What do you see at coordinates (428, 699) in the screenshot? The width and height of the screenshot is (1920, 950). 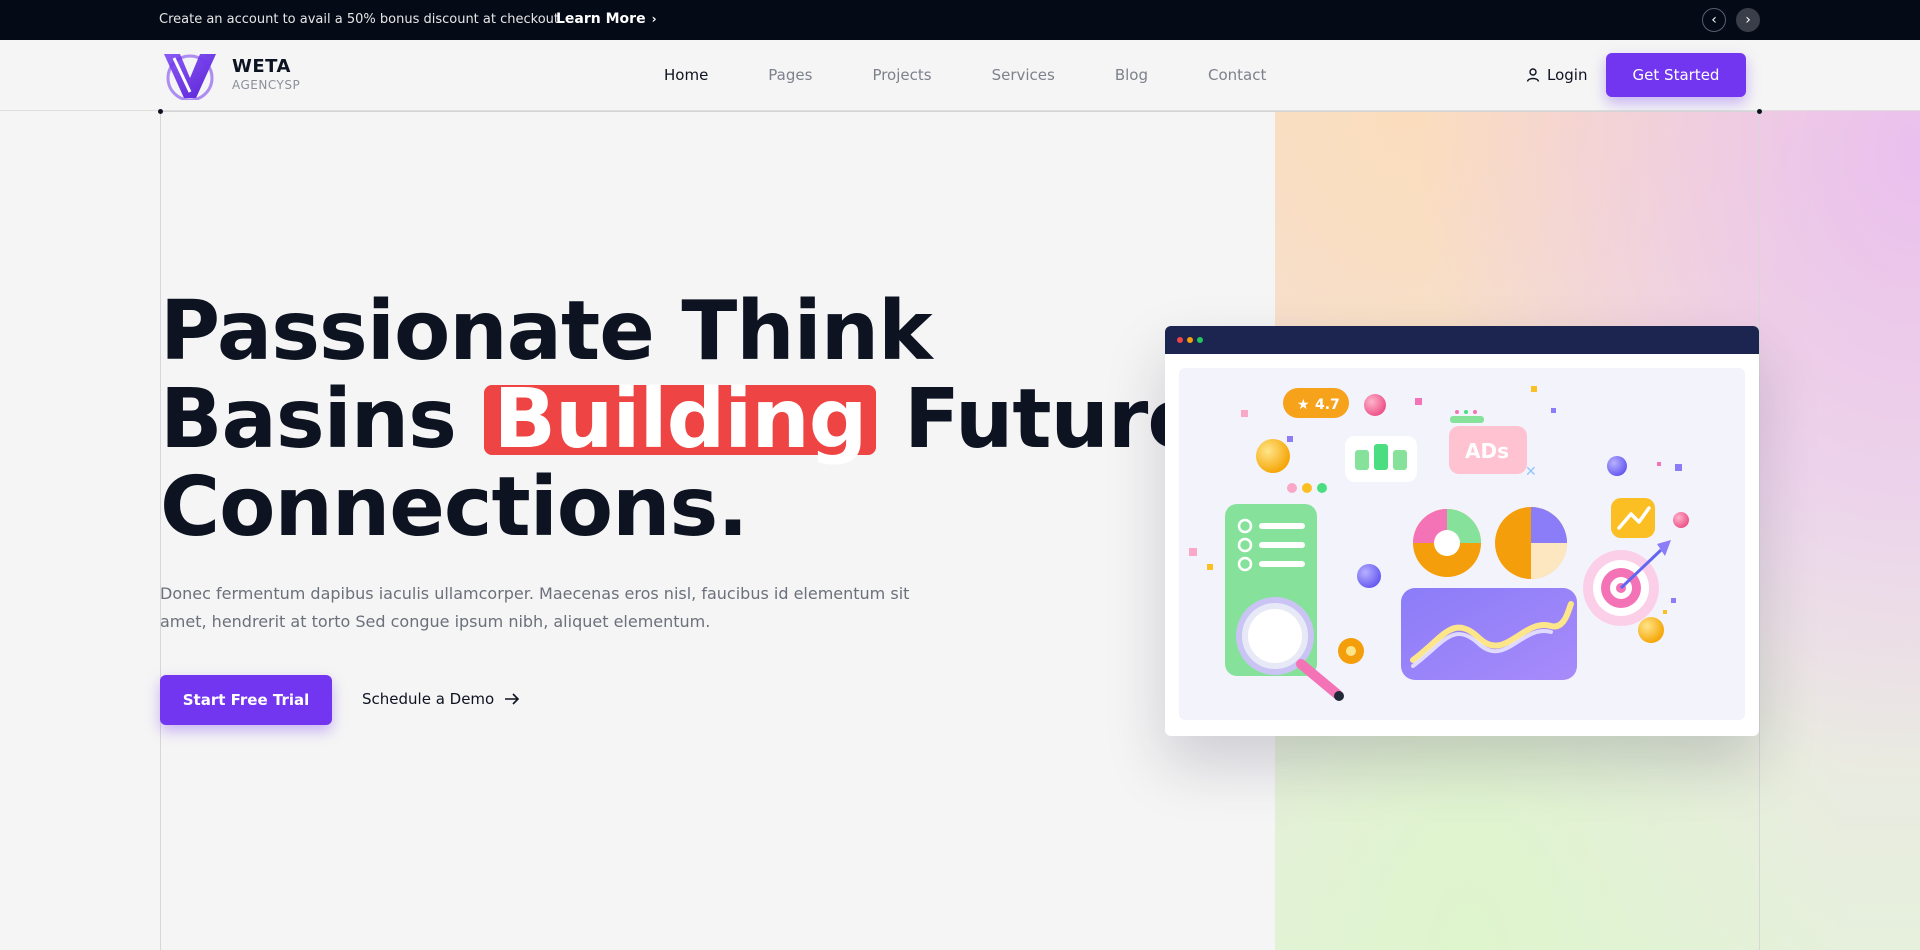 I see `schedule-demo-label: Schedule a Demo` at bounding box center [428, 699].